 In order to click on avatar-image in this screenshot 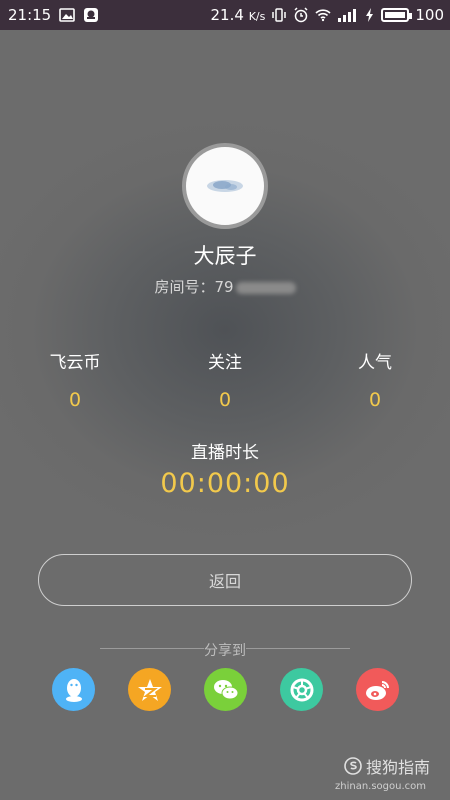, I will do `click(225, 186)`.